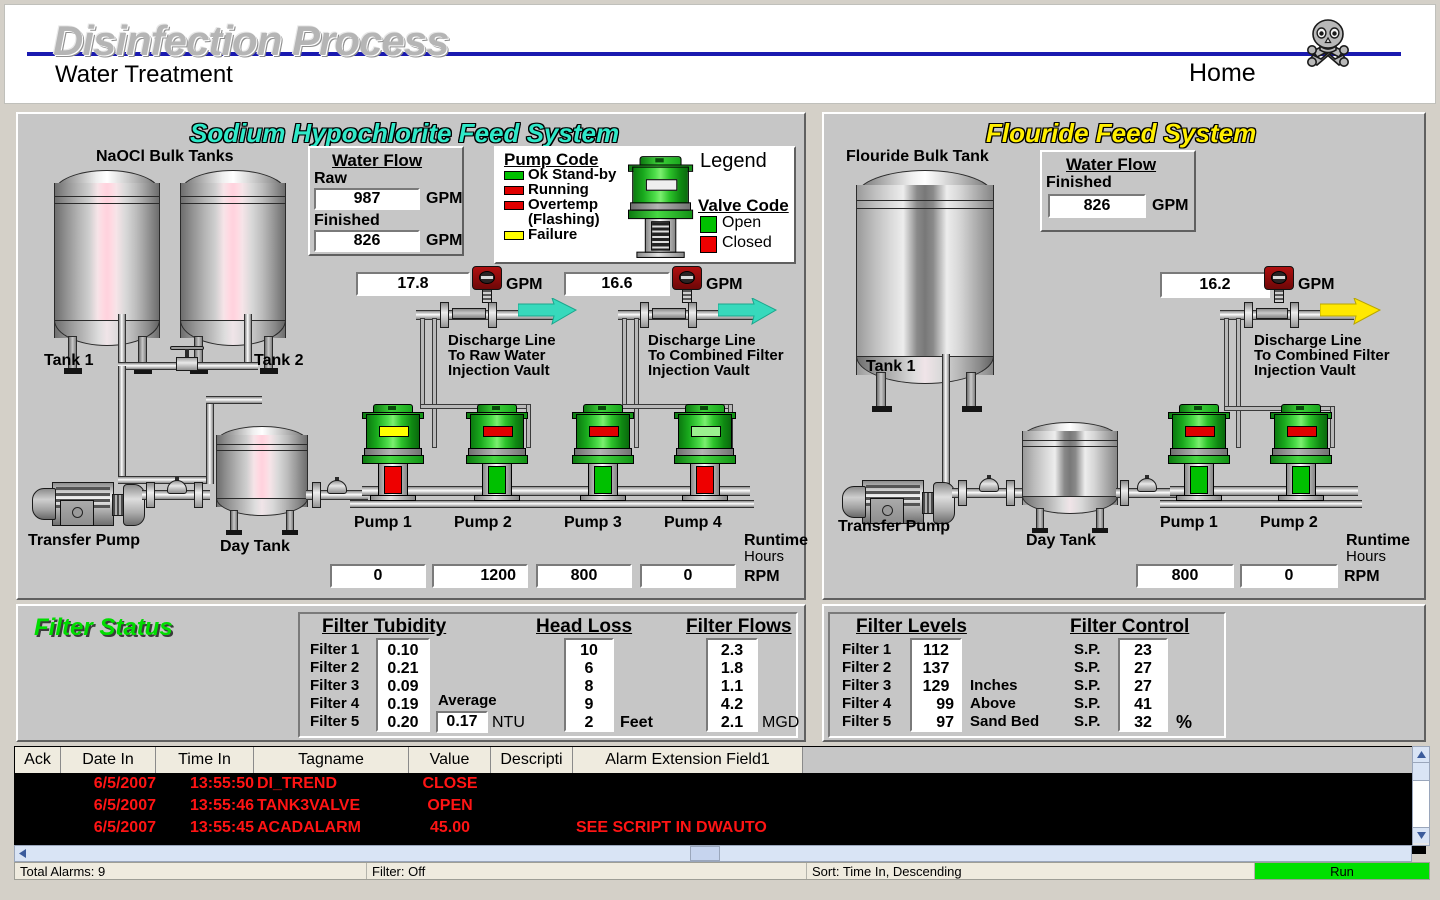 Image resolution: width=1440 pixels, height=900 pixels. What do you see at coordinates (462, 722) in the screenshot?
I see `turbidity-average-value: 0.17` at bounding box center [462, 722].